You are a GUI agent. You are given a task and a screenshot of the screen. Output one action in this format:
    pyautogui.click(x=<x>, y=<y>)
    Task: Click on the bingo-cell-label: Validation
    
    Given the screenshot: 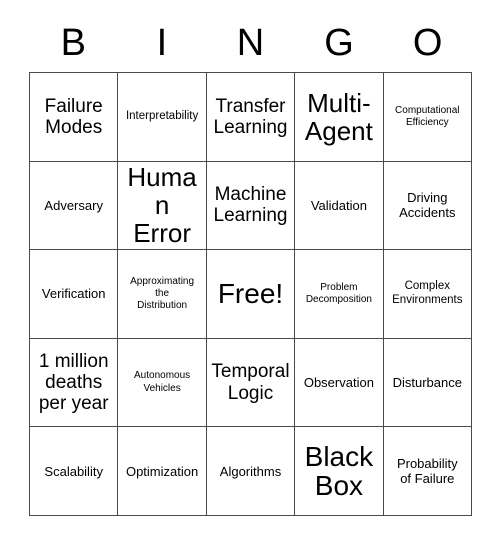 What is the action you would take?
    pyautogui.click(x=338, y=205)
    